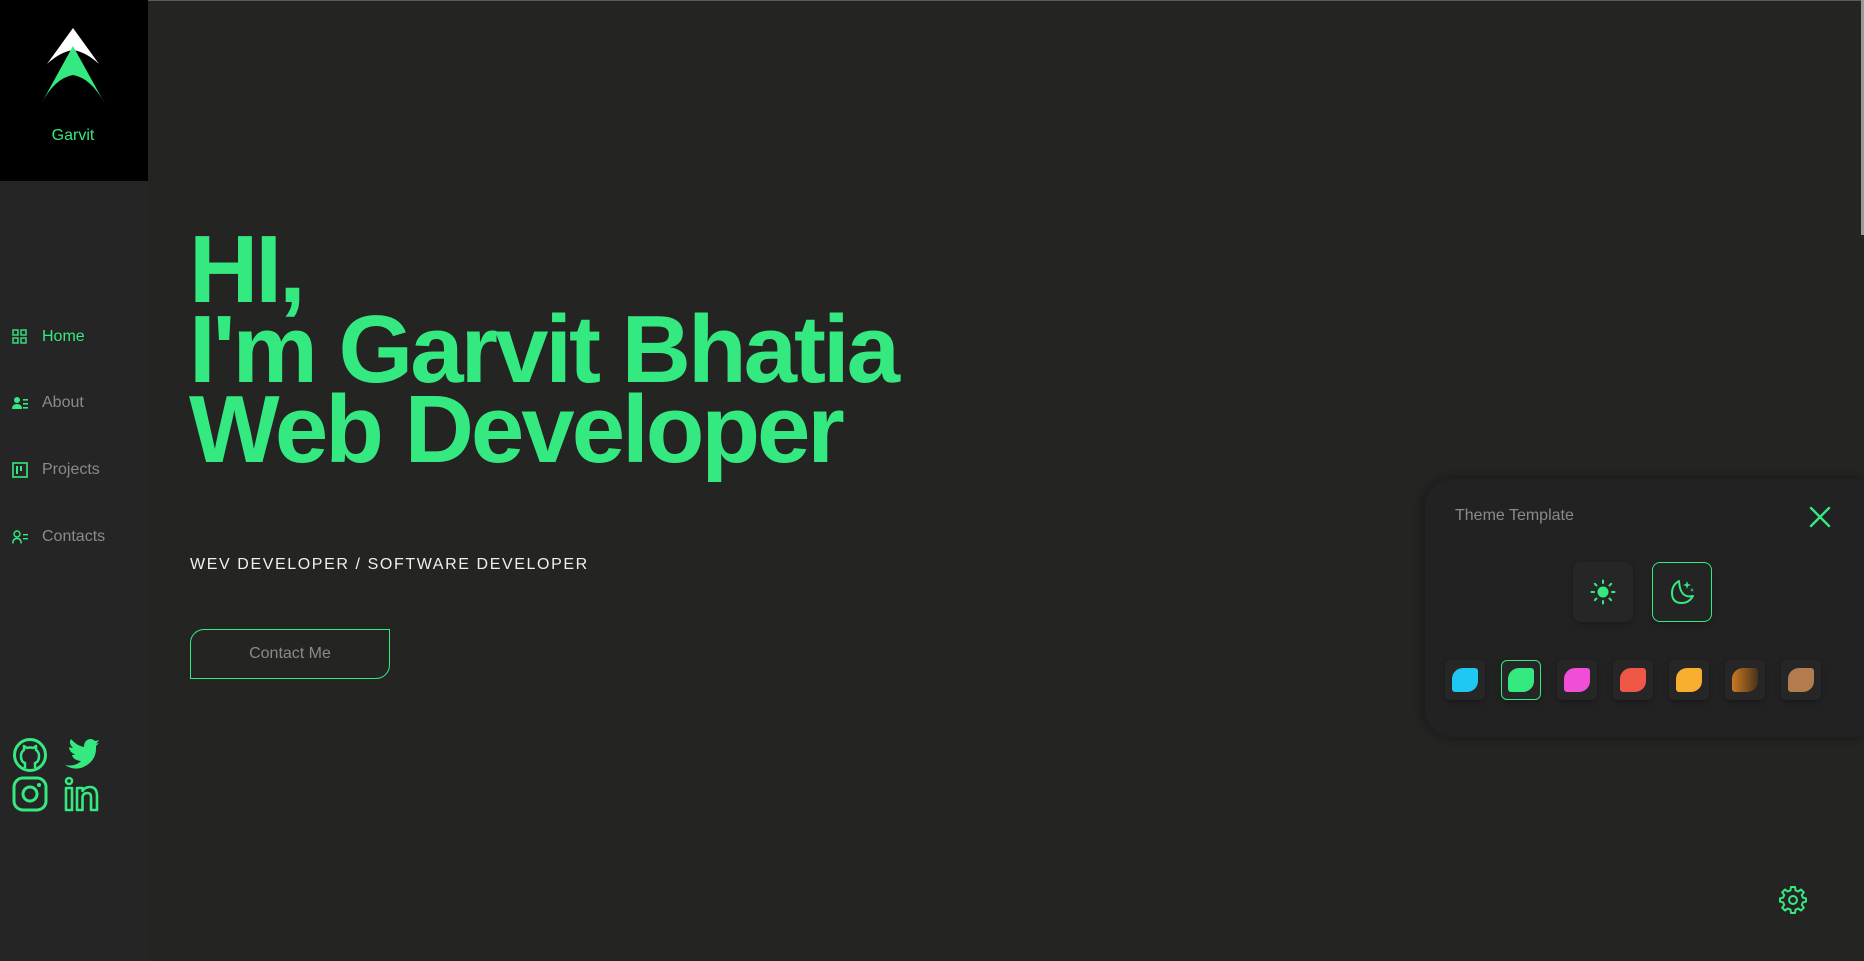 The width and height of the screenshot is (1864, 961). I want to click on amber-leaf-icon, so click(1745, 680).